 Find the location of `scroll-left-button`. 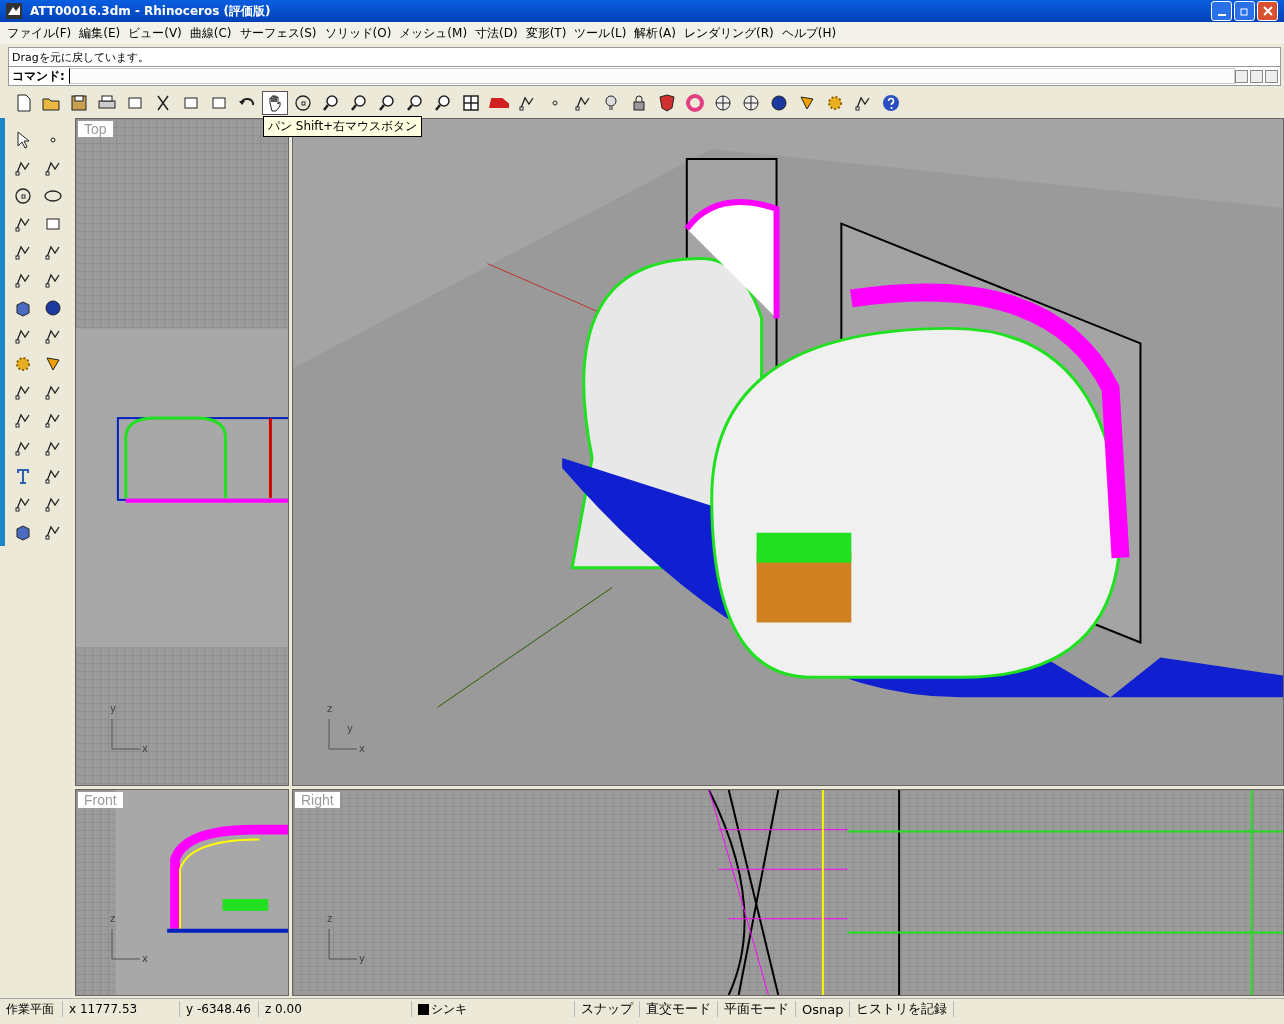

scroll-left-button is located at coordinates (1256, 76).